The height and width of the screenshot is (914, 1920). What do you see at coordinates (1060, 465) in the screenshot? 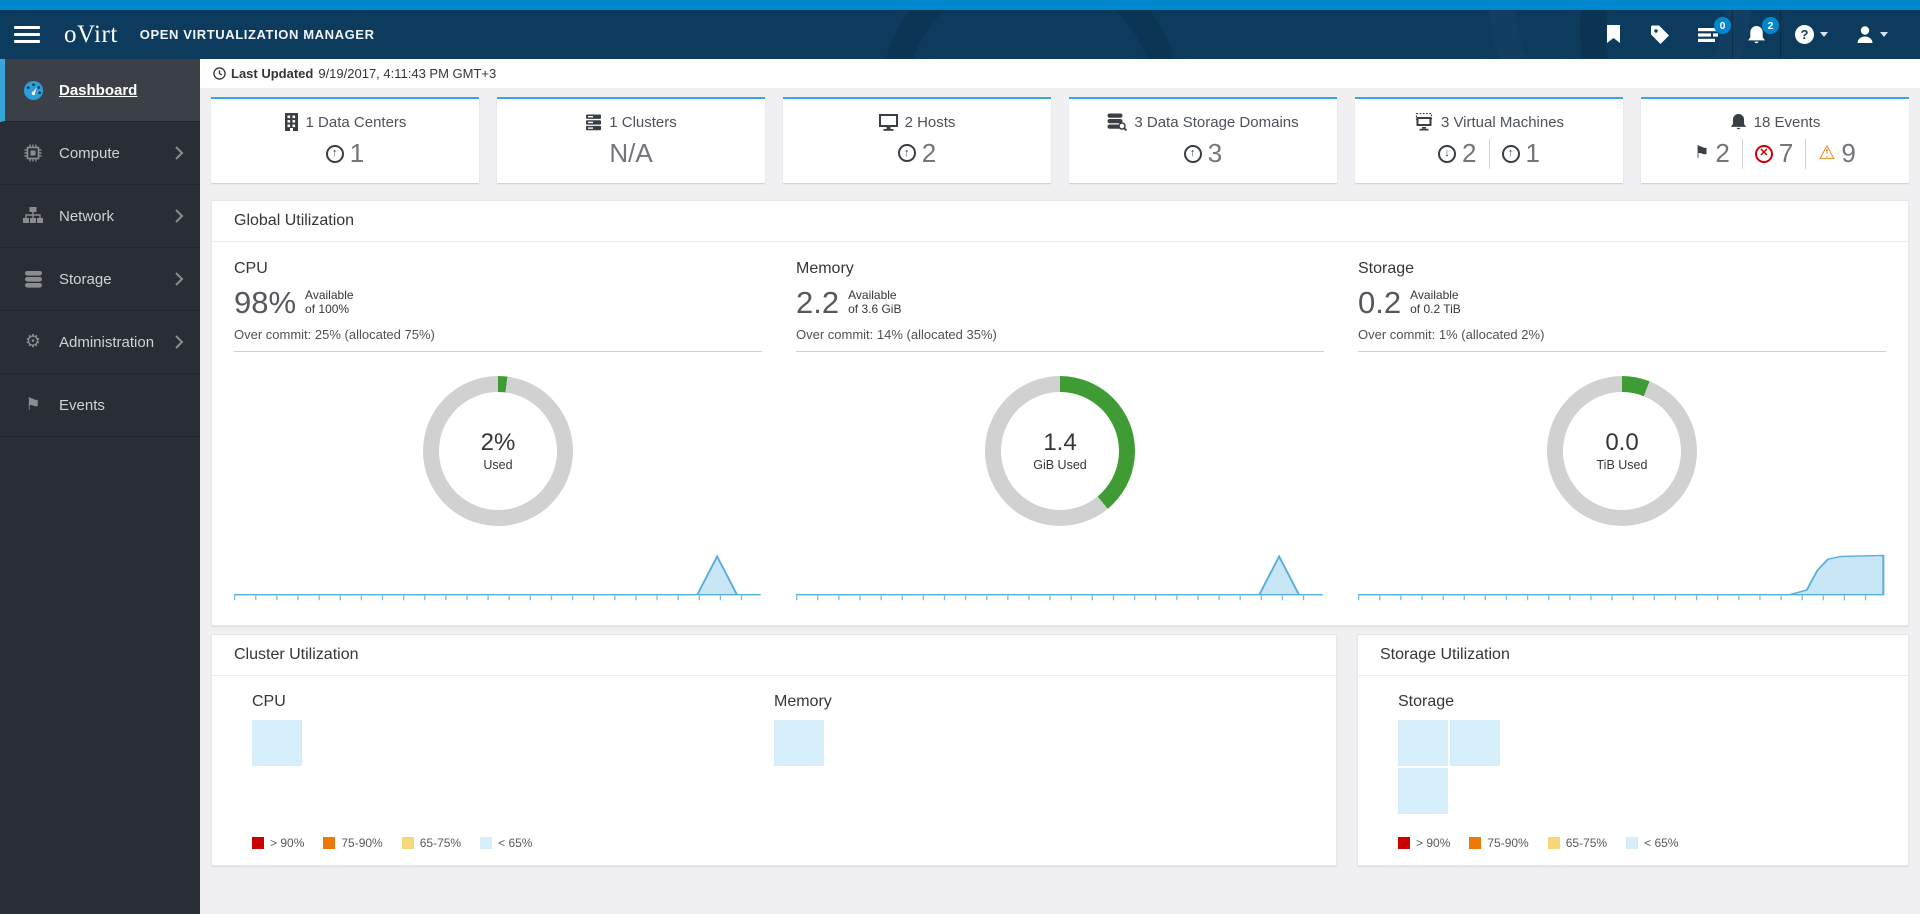
I see `donut-label: GiB Used` at bounding box center [1060, 465].